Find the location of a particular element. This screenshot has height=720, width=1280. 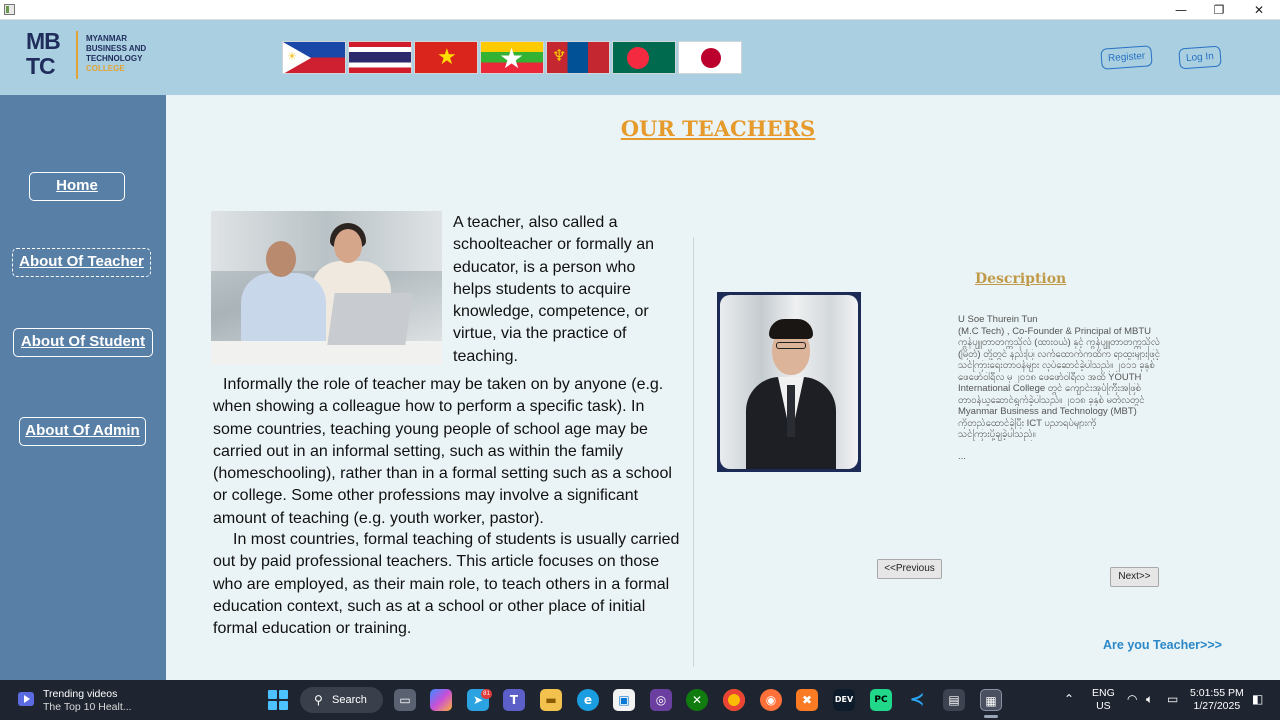

minimize-button: — is located at coordinates (1181, 10).